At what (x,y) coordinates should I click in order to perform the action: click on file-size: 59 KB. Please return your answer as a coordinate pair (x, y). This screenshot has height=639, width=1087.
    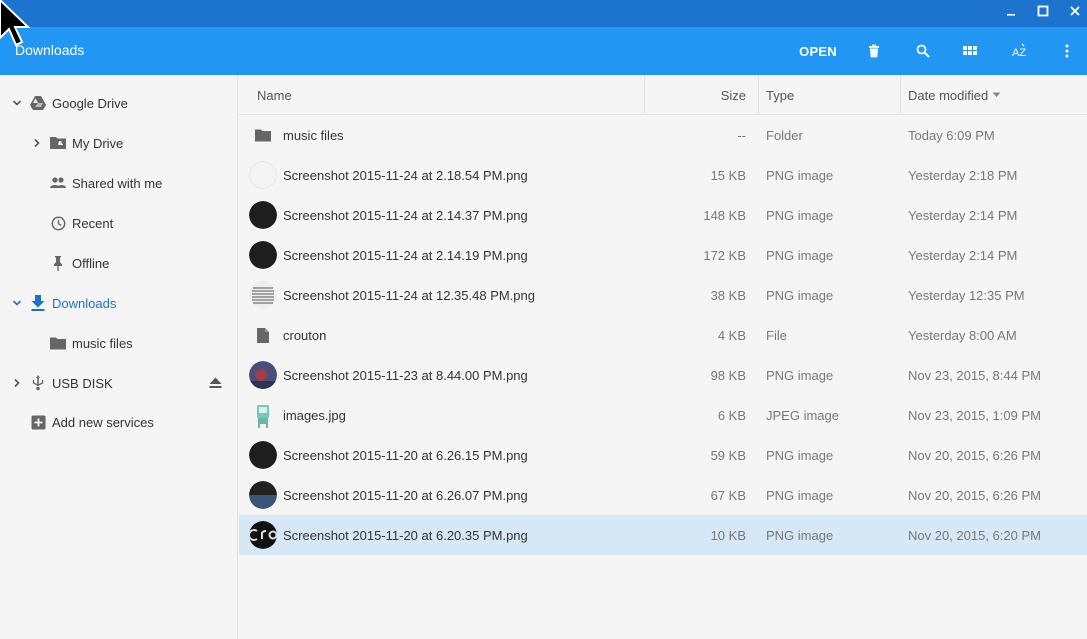
    Looking at the image, I should click on (728, 455).